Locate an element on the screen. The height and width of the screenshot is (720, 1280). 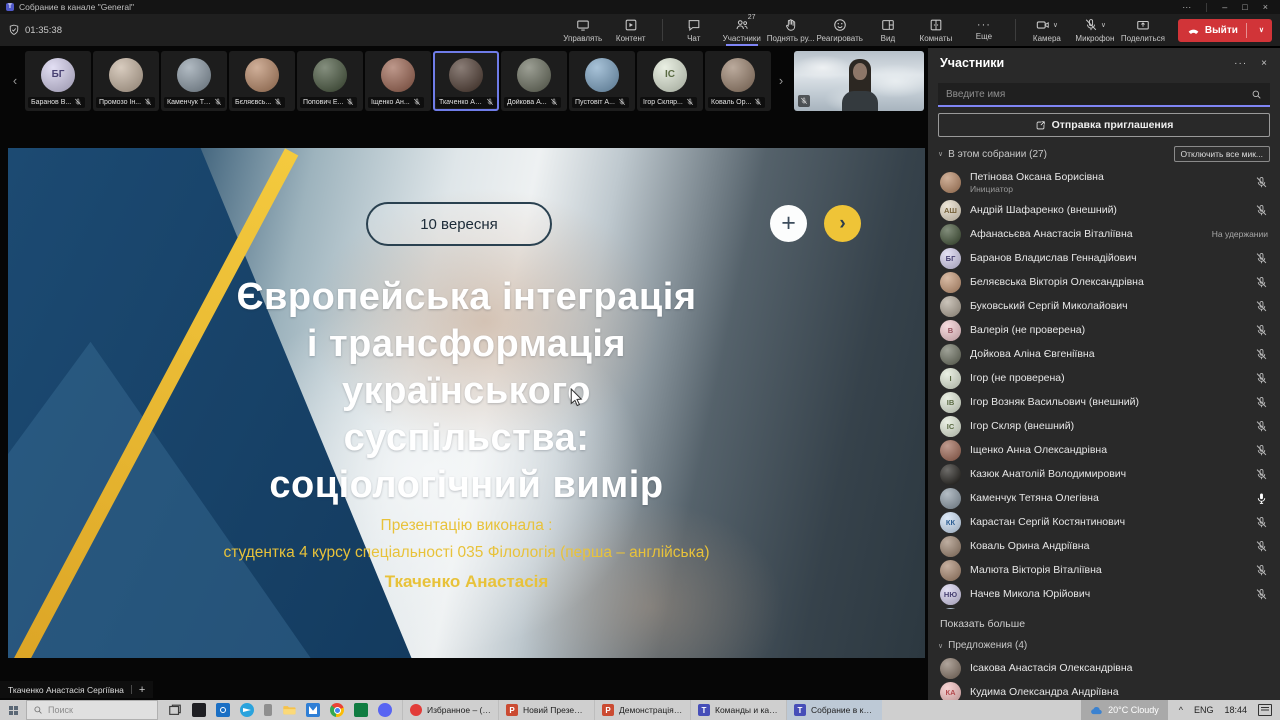
toolbar-item-chat: Чат is located at coordinates (694, 30).